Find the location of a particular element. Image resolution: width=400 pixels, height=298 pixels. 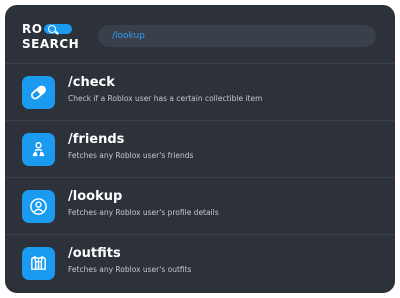

search-input: /lookup is located at coordinates (237, 36).